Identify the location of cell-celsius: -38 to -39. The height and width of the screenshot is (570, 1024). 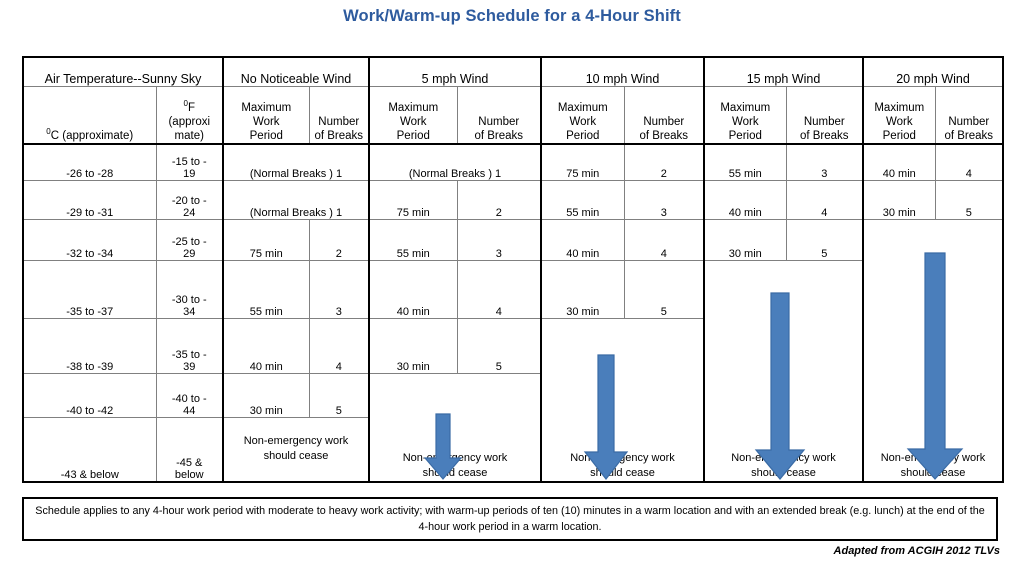
(89, 345).